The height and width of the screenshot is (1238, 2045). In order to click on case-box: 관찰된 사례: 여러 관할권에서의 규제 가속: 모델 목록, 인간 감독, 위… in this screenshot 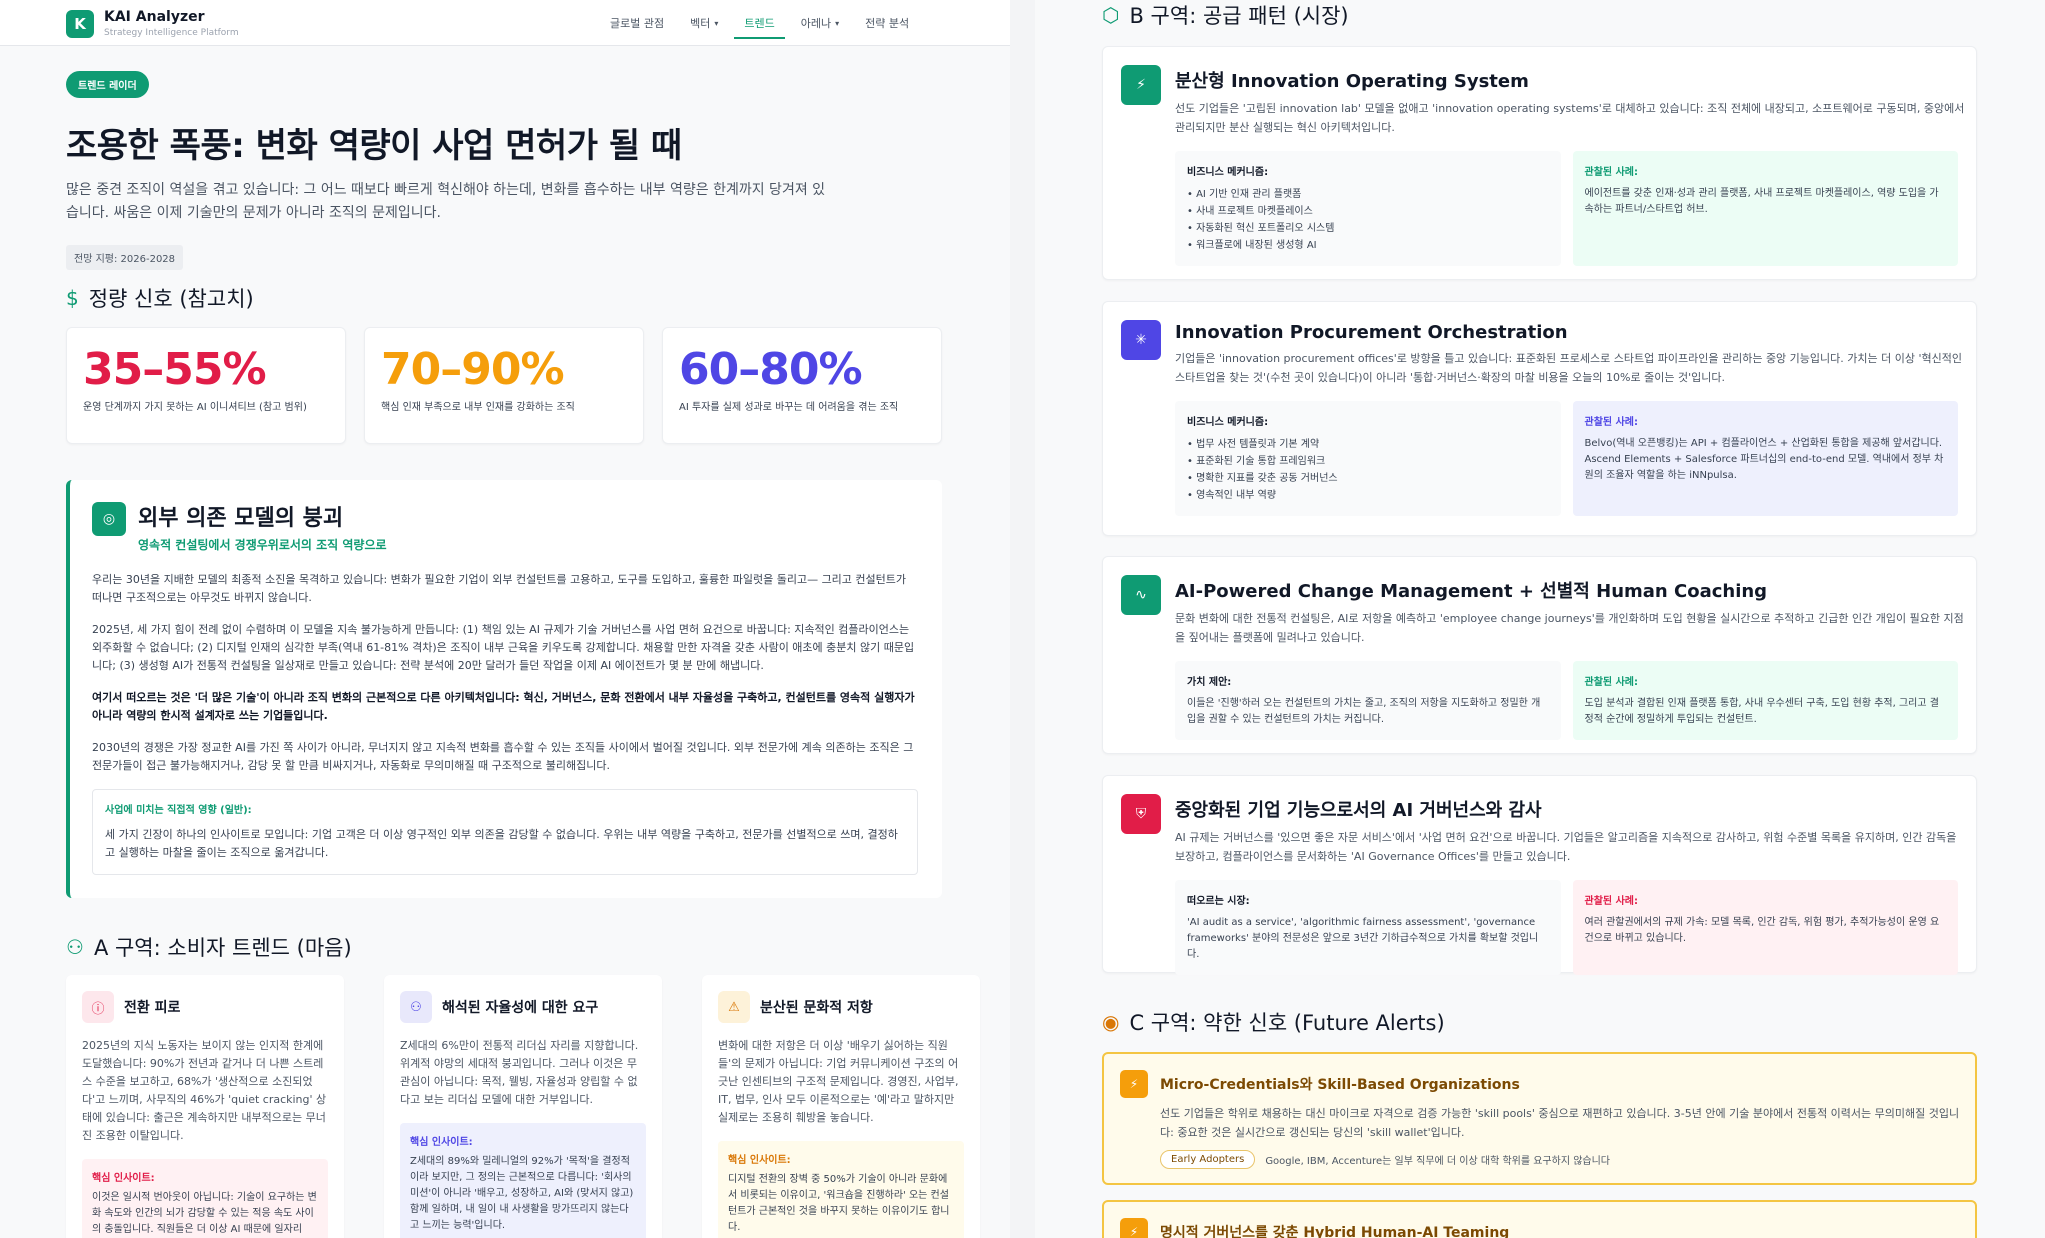, I will do `click(1765, 927)`.